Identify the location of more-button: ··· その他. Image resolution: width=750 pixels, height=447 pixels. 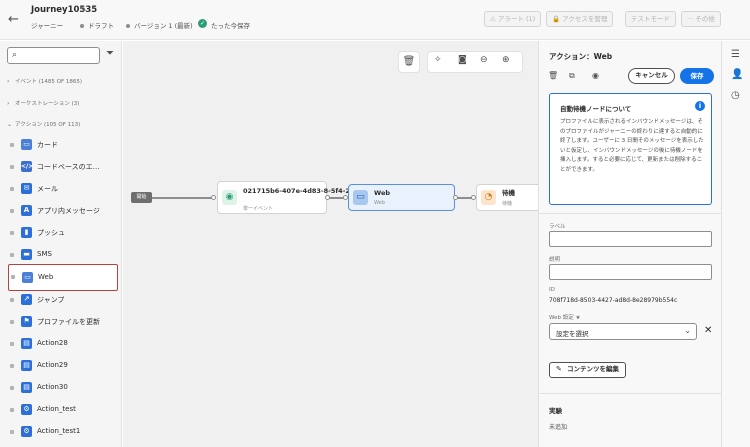
(701, 19).